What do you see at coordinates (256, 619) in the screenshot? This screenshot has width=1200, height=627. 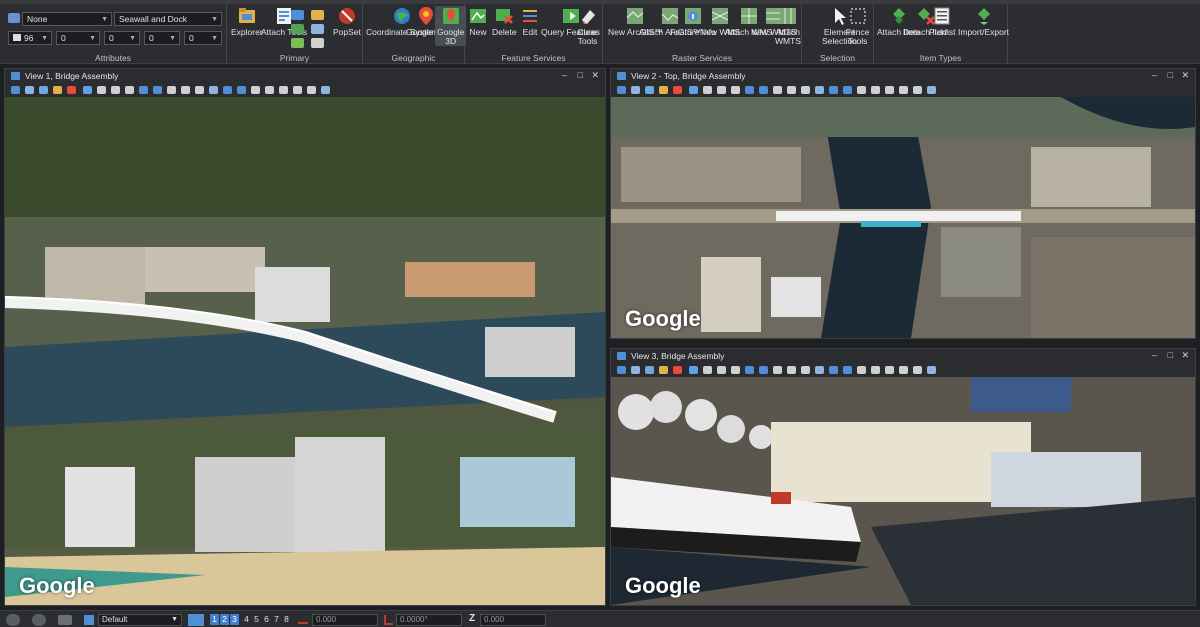 I see `view-toggle-5: 5` at bounding box center [256, 619].